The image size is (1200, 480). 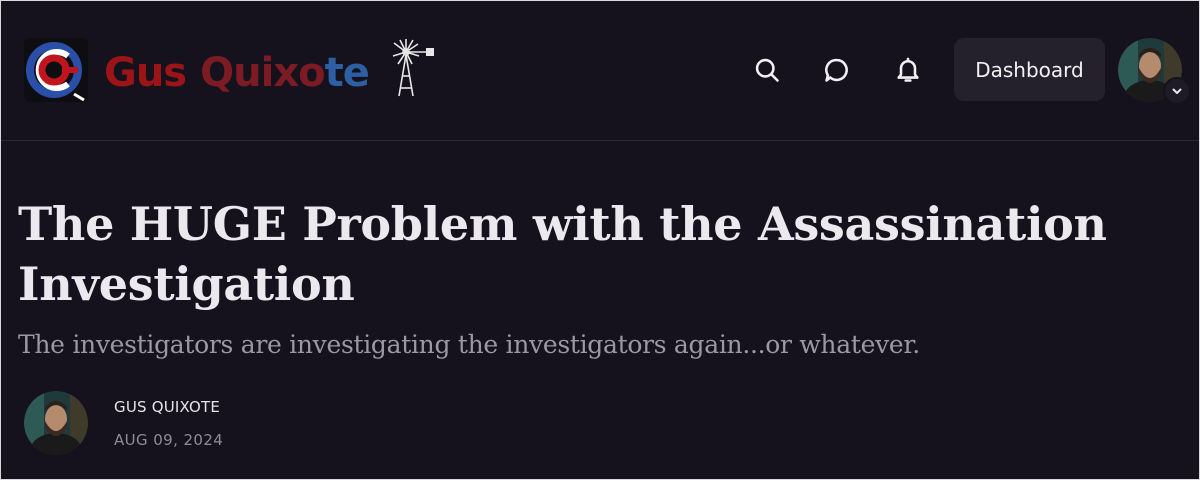 I want to click on chat-button, so click(x=837, y=70).